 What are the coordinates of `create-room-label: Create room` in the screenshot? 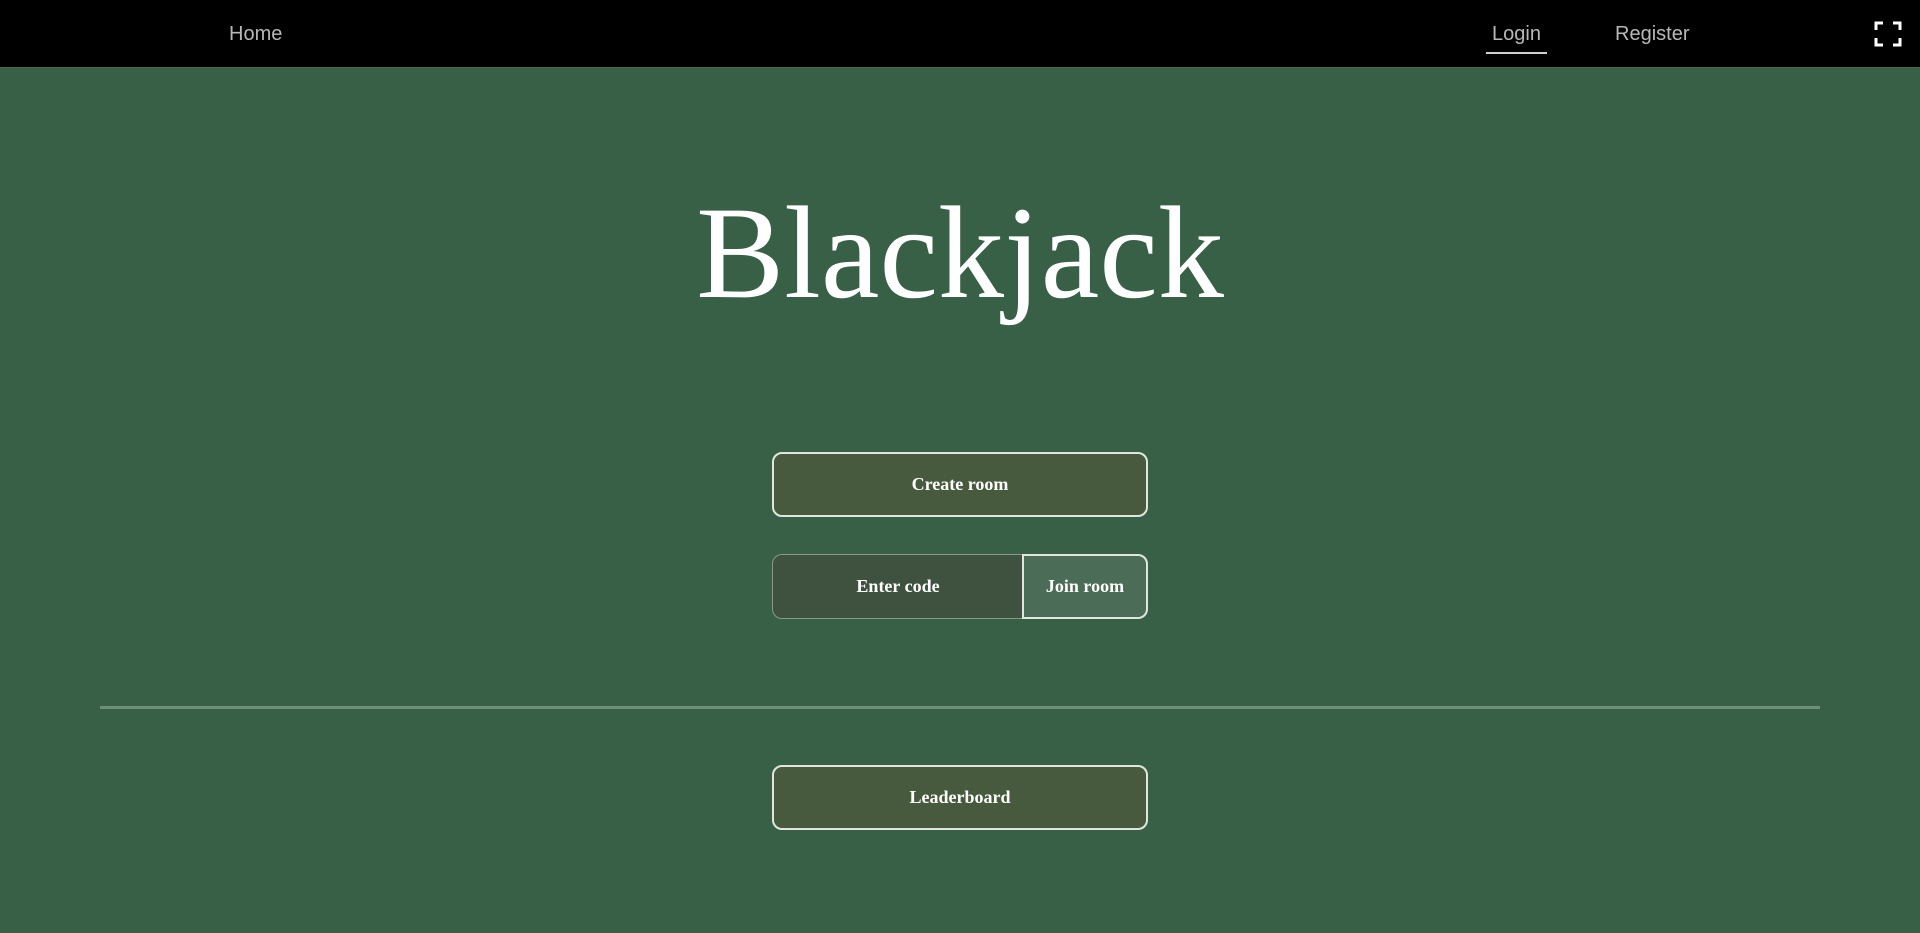 It's located at (960, 484).